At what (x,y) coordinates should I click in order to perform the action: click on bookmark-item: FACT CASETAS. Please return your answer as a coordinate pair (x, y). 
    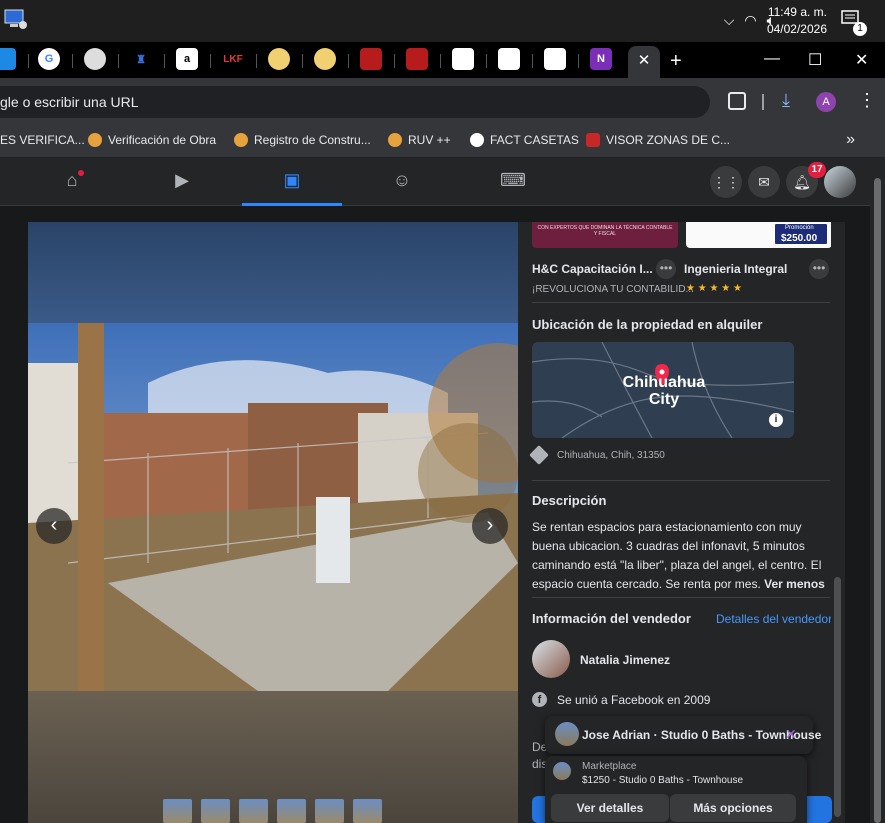
    Looking at the image, I should click on (524, 140).